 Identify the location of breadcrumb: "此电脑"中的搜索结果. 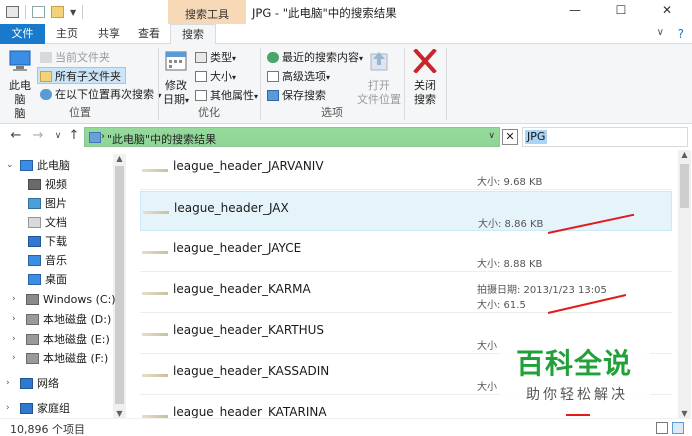
(161, 139).